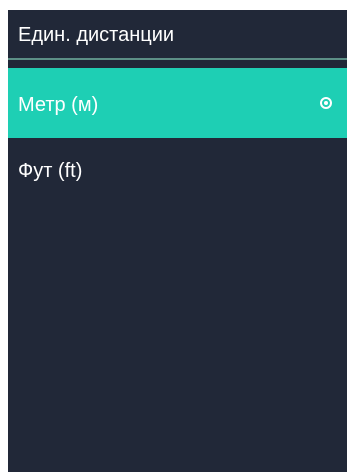  Describe the element at coordinates (50, 171) in the screenshot. I see `option-foot-label: Фут (ft)` at that location.